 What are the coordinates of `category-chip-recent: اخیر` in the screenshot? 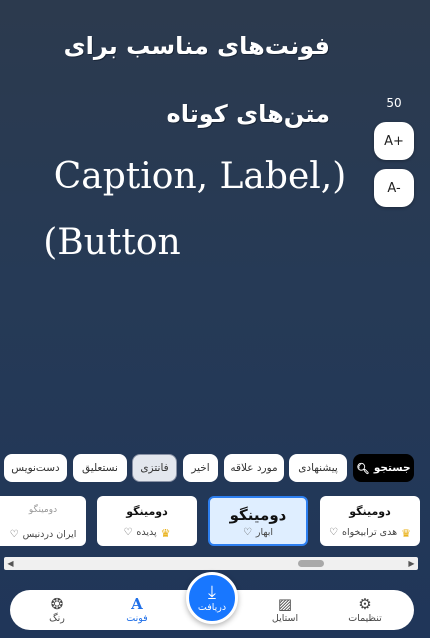 It's located at (200, 468).